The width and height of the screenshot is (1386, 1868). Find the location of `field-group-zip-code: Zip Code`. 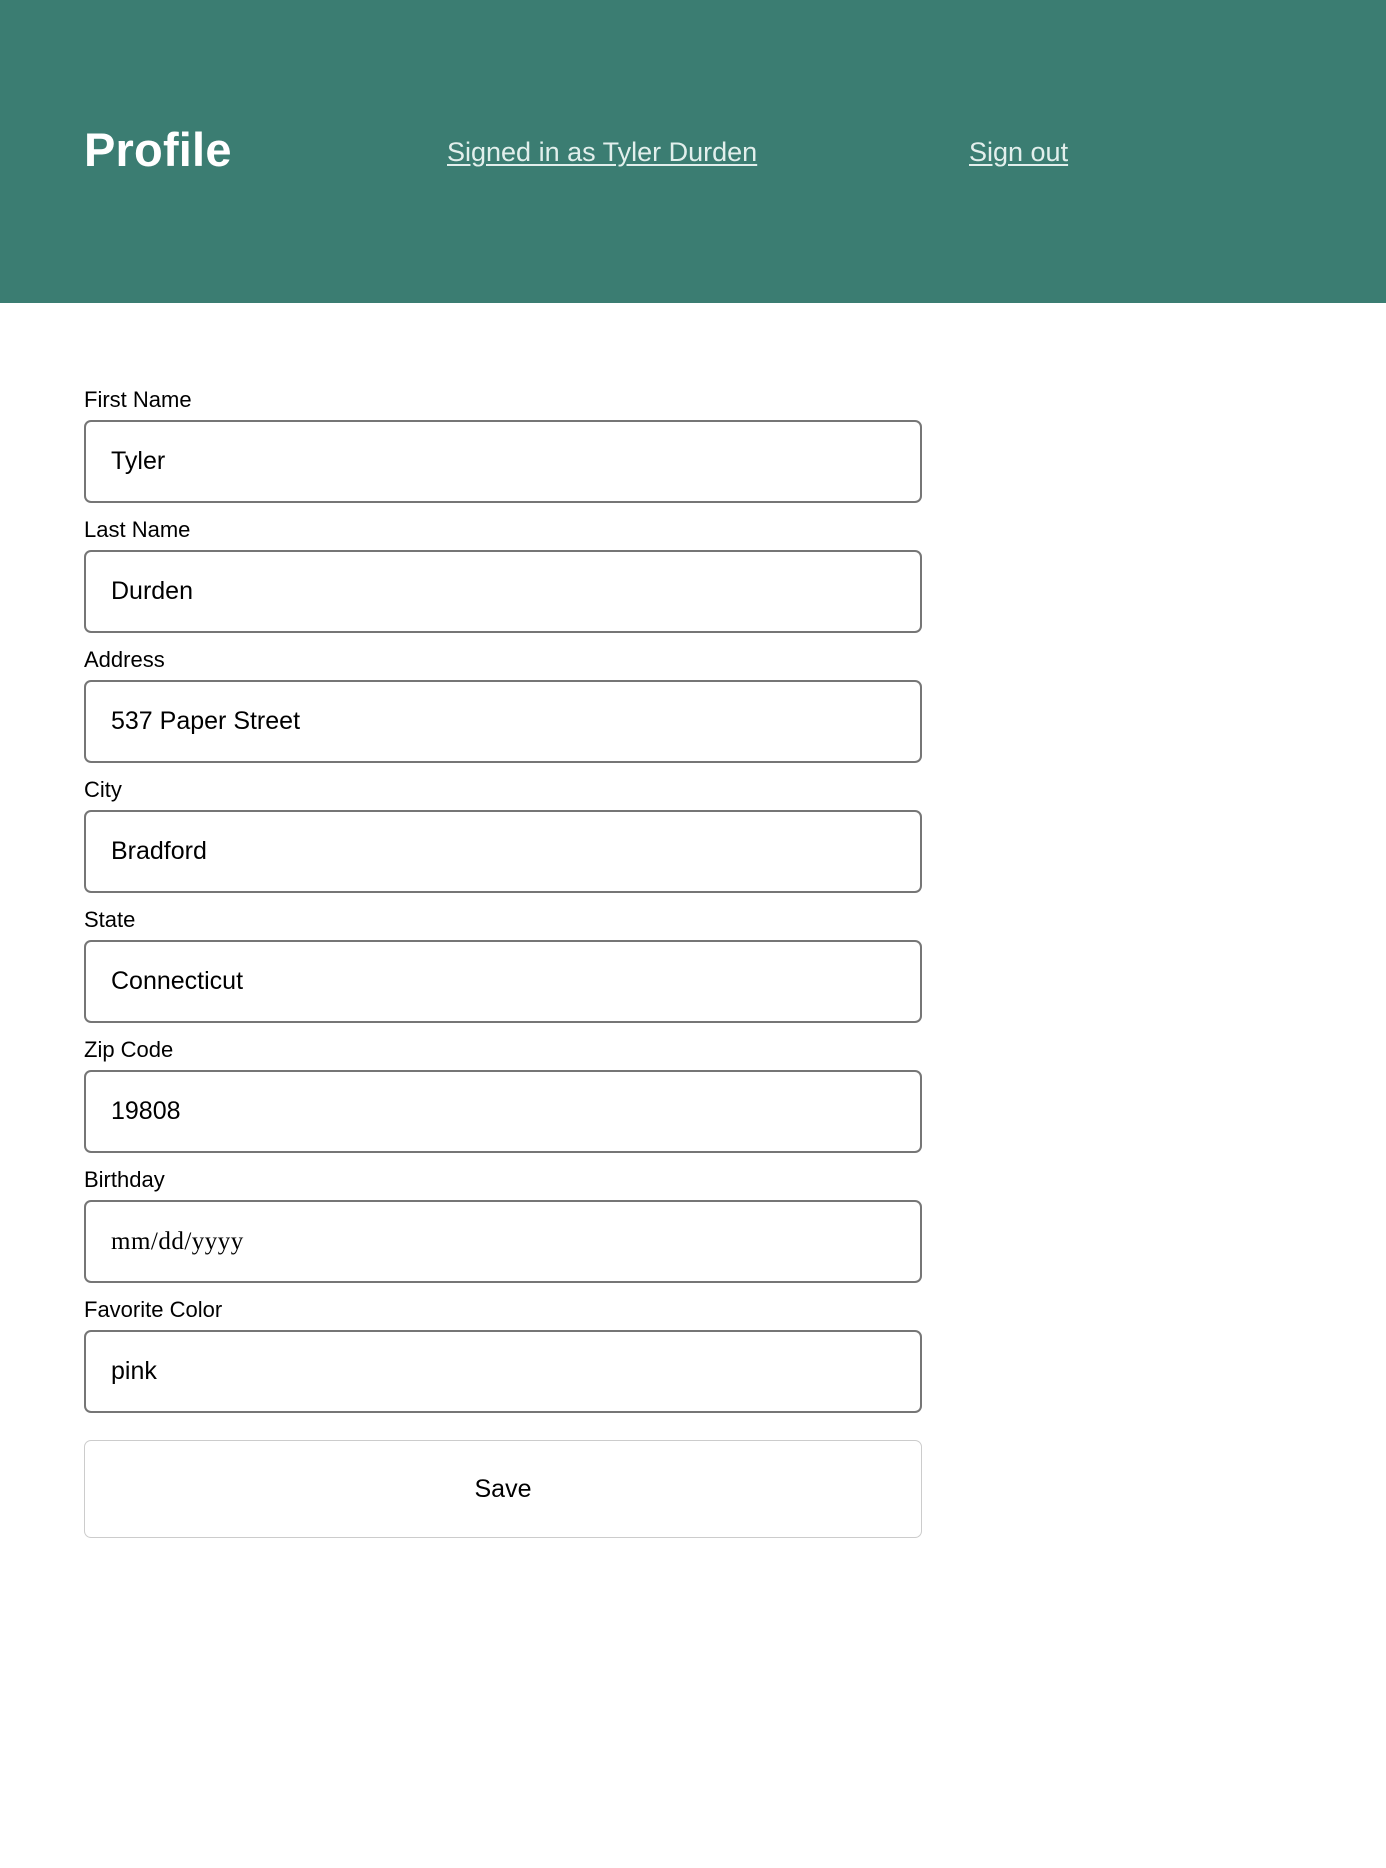

field-group-zip-code: Zip Code is located at coordinates (503, 1094).